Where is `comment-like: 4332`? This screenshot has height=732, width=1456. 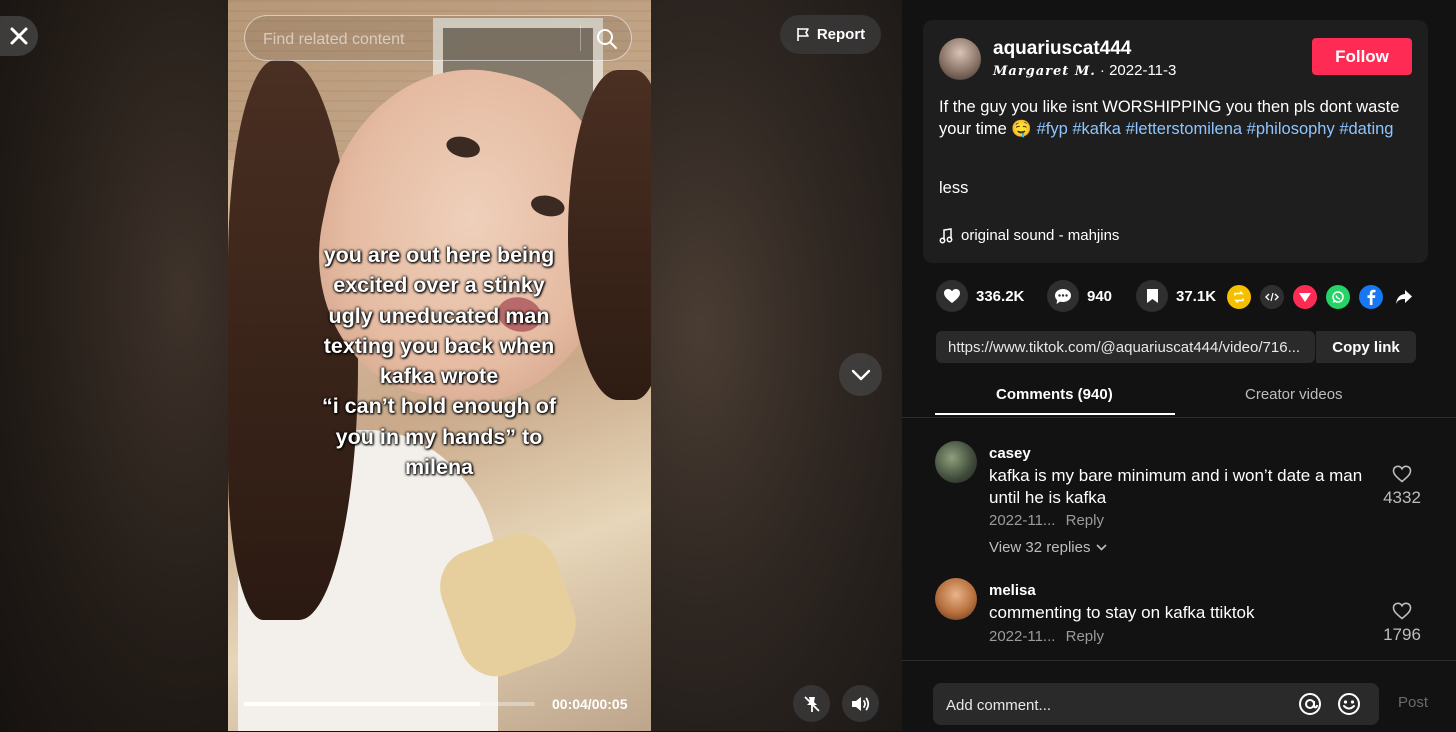
comment-like: 4332 is located at coordinates (1402, 486).